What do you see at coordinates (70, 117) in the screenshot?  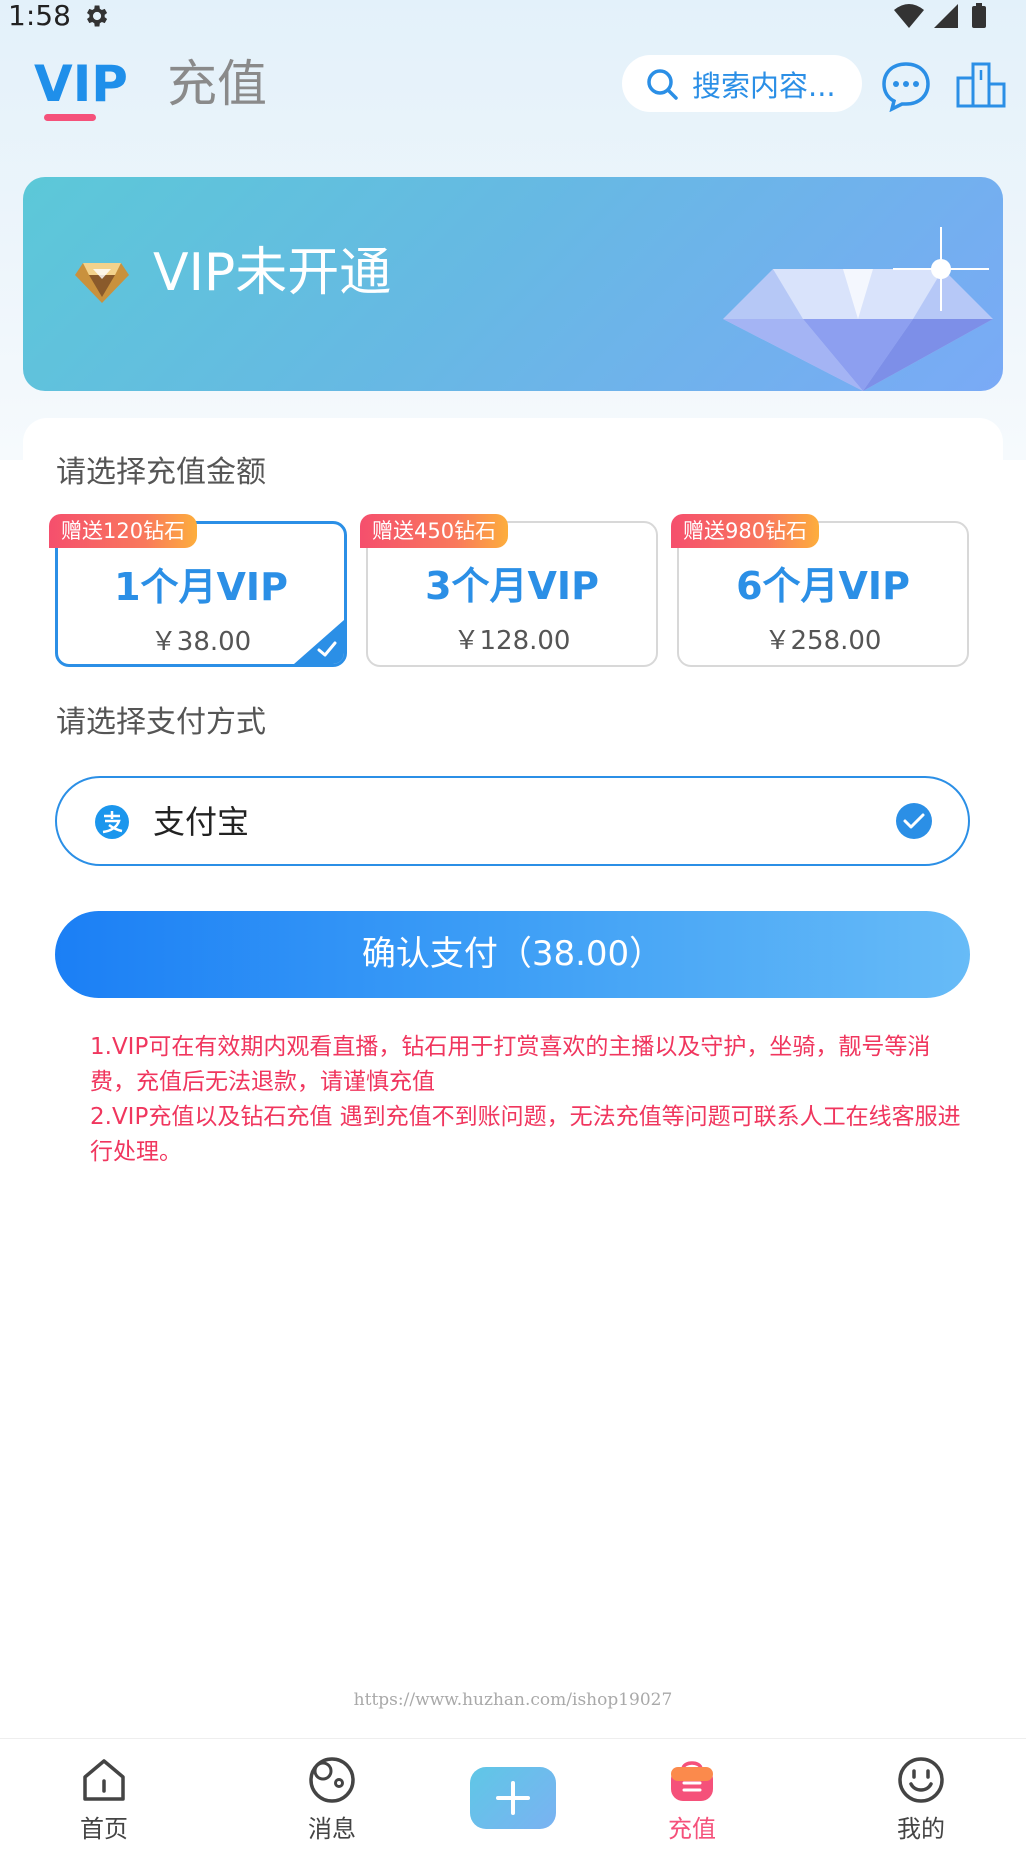 I see `tab-active-indicator` at bounding box center [70, 117].